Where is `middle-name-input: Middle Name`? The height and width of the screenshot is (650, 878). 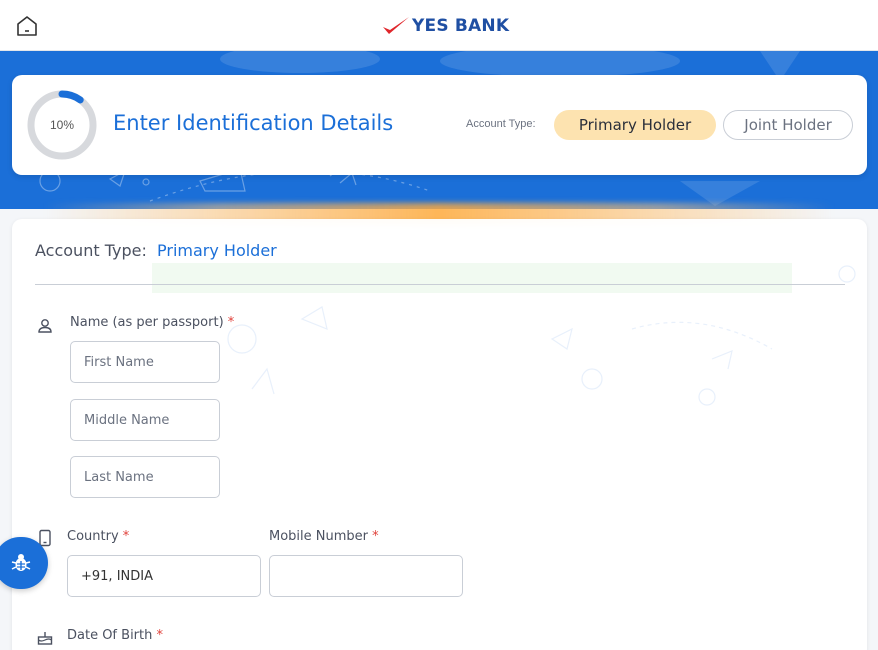 middle-name-input: Middle Name is located at coordinates (145, 420).